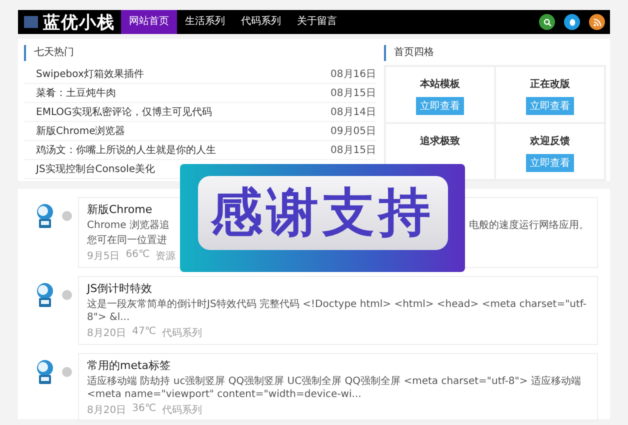 The height and width of the screenshot is (425, 628). Describe the element at coordinates (81, 131) in the screenshot. I see `article-link: 新版Chrome浏览器` at that location.